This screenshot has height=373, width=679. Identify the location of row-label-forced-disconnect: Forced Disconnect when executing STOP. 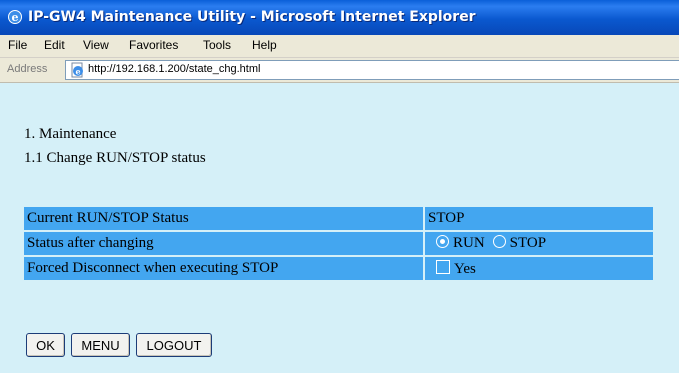
(223, 268).